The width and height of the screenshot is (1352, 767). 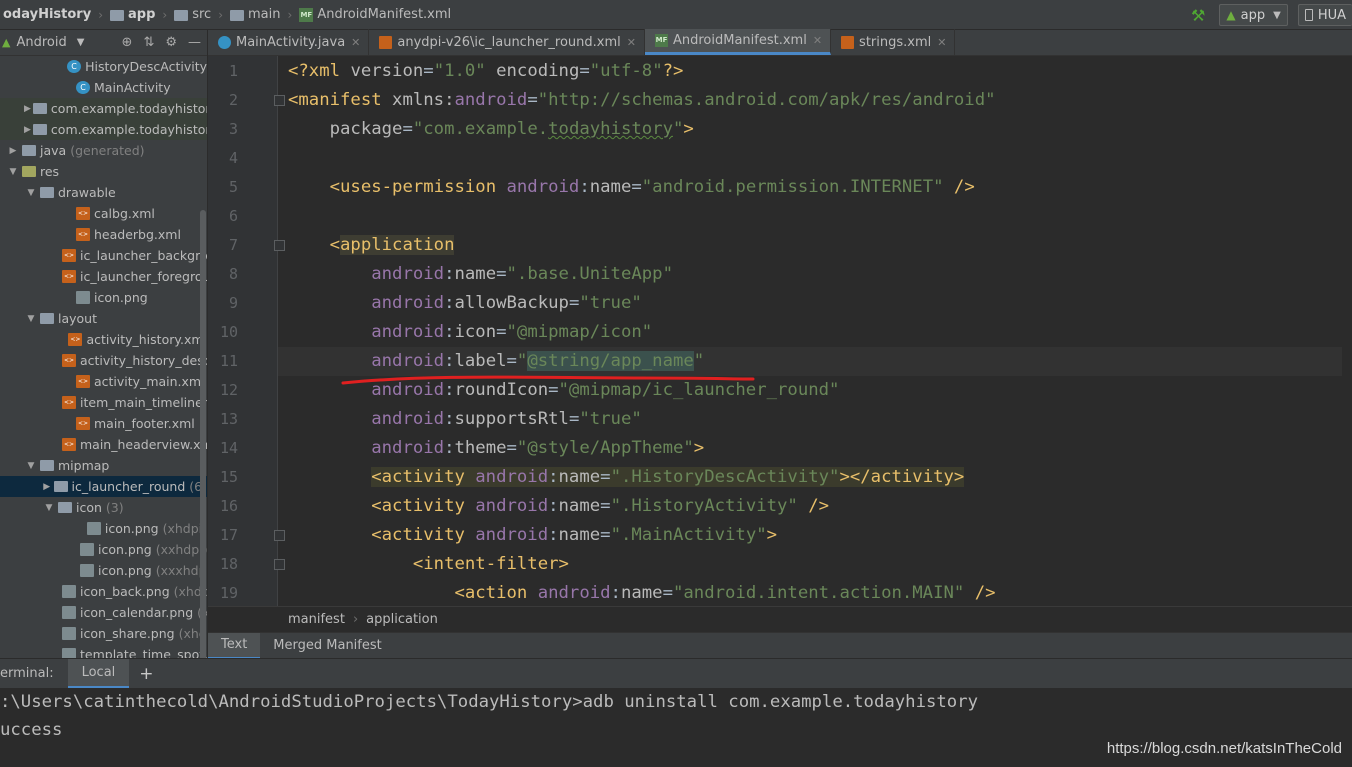 I want to click on tree-node: icon_share.png(xhdpi), so click(x=103, y=633).